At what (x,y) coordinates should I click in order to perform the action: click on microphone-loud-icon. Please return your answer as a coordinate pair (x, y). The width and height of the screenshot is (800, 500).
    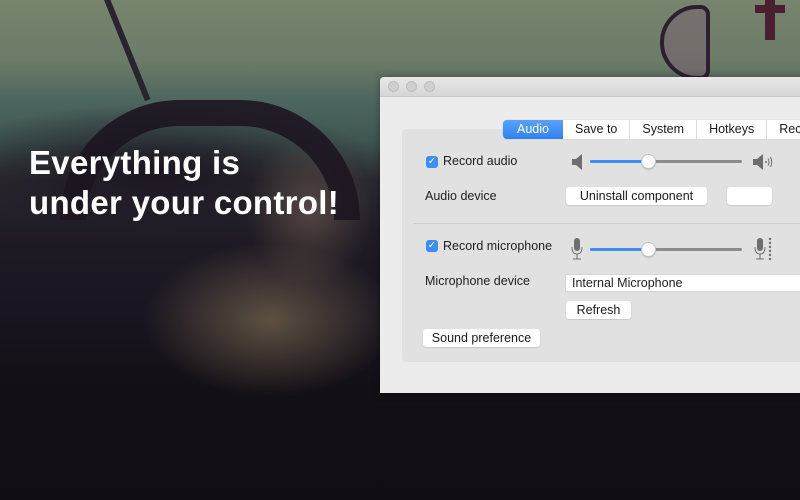
    Looking at the image, I should click on (763, 249).